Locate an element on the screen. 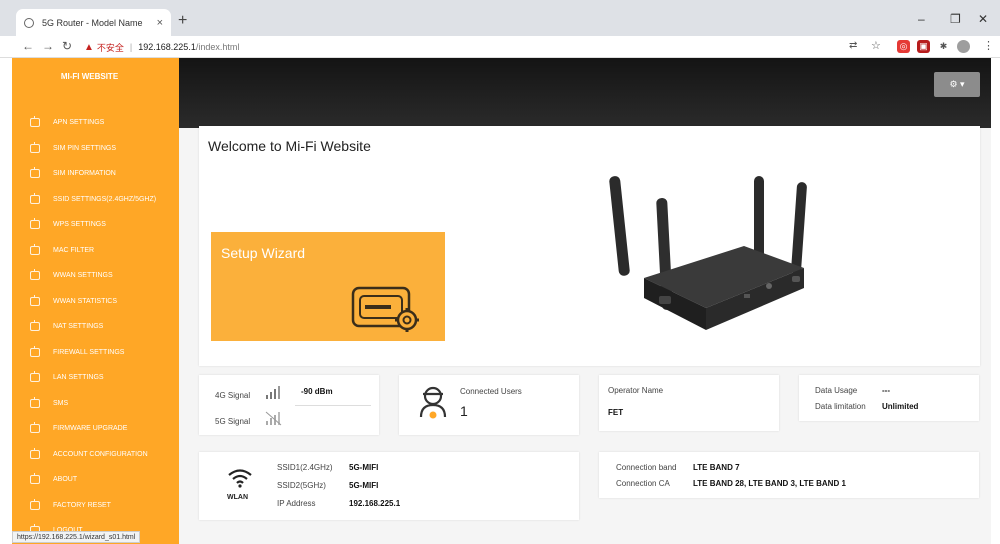 Image resolution: width=1000 pixels, height=544 pixels. router-image is located at coordinates (708, 253).